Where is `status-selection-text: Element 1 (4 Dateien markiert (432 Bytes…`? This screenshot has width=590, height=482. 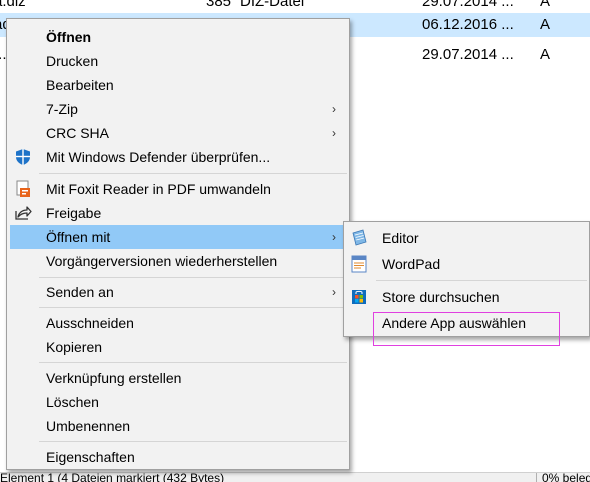
status-selection-text: Element 1 (4 Dateien markiert (432 Bytes… is located at coordinates (112, 477).